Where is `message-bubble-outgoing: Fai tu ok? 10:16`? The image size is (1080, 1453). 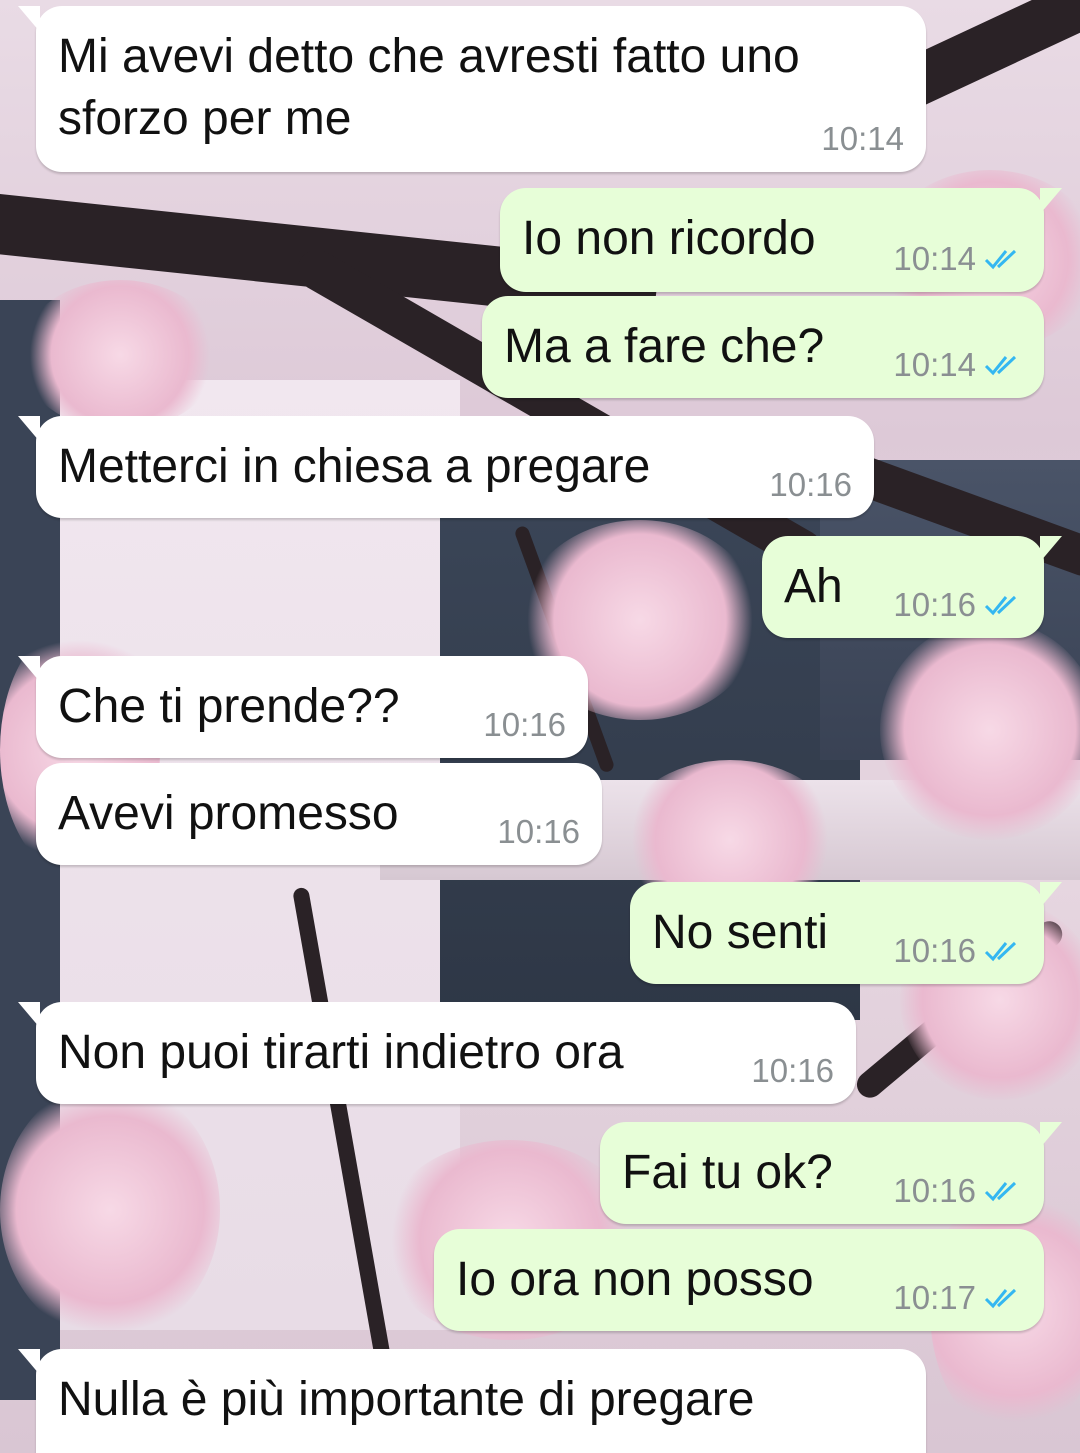 message-bubble-outgoing: Fai tu ok? 10:16 is located at coordinates (831, 1173).